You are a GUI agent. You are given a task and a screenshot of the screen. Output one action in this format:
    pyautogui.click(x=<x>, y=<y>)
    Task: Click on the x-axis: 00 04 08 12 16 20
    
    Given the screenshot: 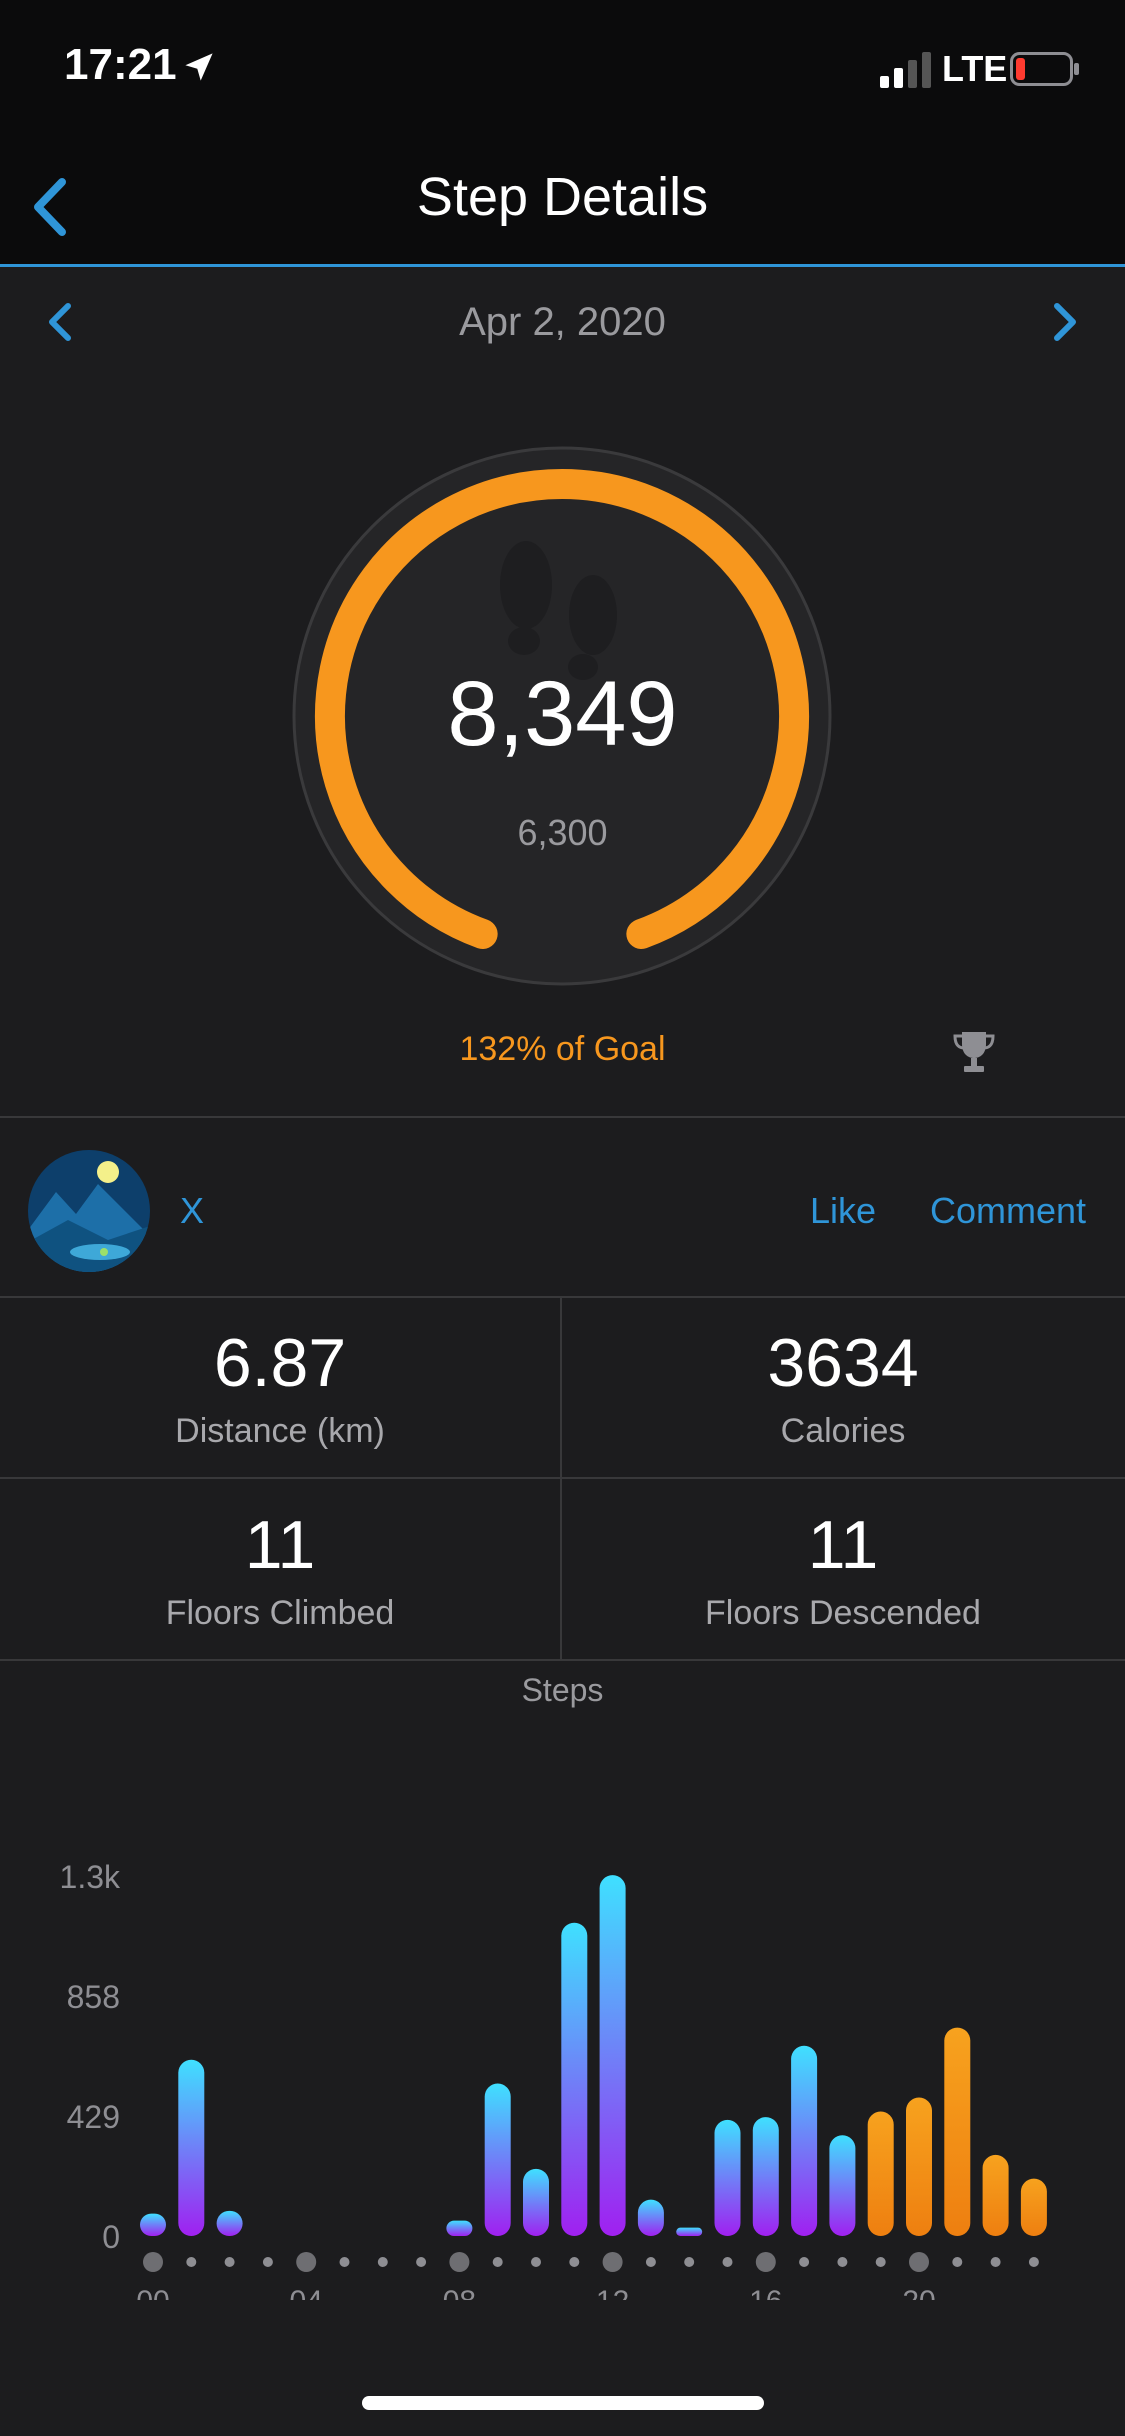 What is the action you would take?
    pyautogui.click(x=587, y=2276)
    